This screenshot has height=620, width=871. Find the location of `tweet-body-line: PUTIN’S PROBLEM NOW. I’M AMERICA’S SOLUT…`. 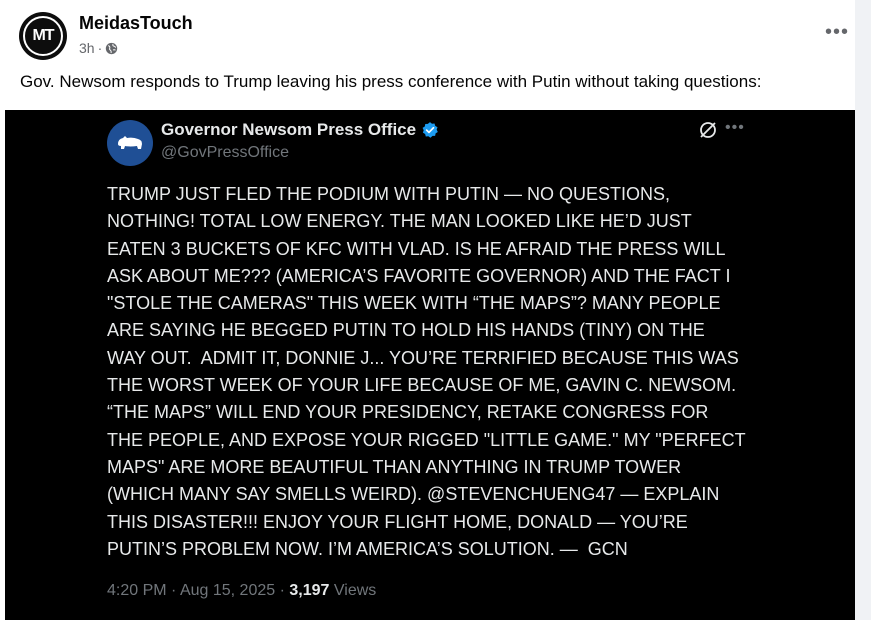

tweet-body-line: PUTIN’S PROBLEM NOW. I’M AMERICA’S SOLUT… is located at coordinates (367, 548).